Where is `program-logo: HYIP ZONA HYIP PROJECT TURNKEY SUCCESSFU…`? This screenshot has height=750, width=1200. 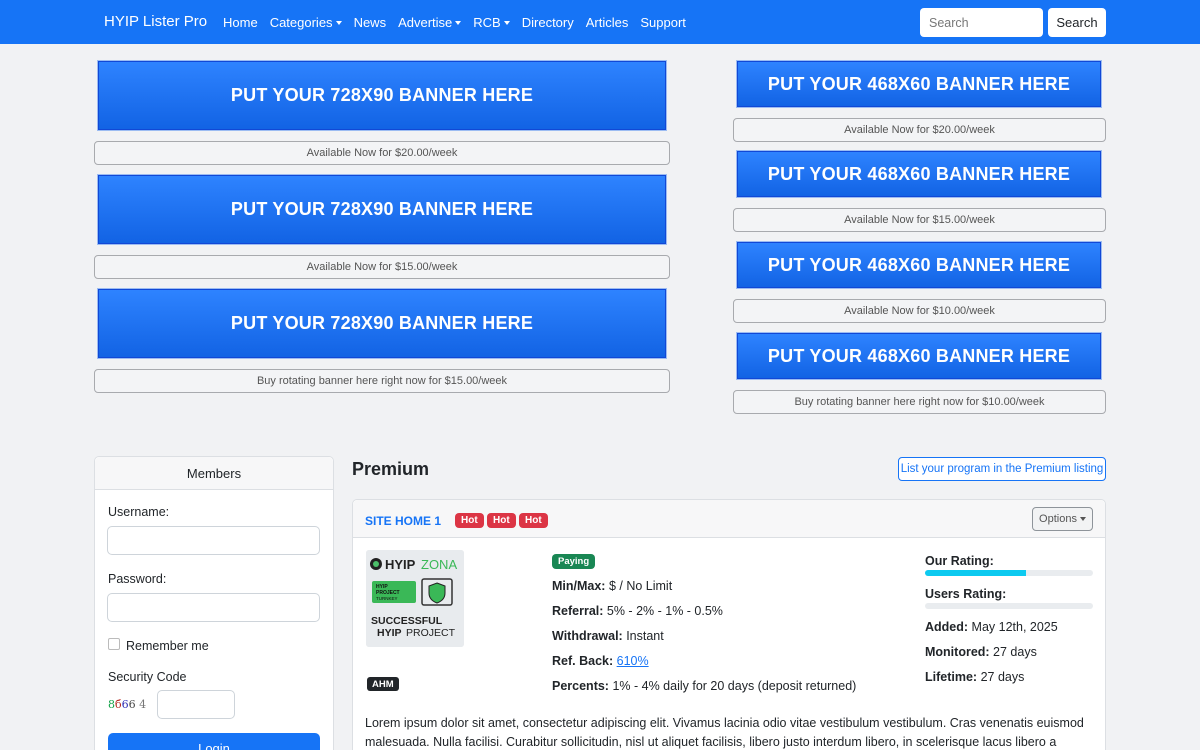 program-logo: HYIP ZONA HYIP PROJECT TURNKEY SUCCESSFU… is located at coordinates (415, 598).